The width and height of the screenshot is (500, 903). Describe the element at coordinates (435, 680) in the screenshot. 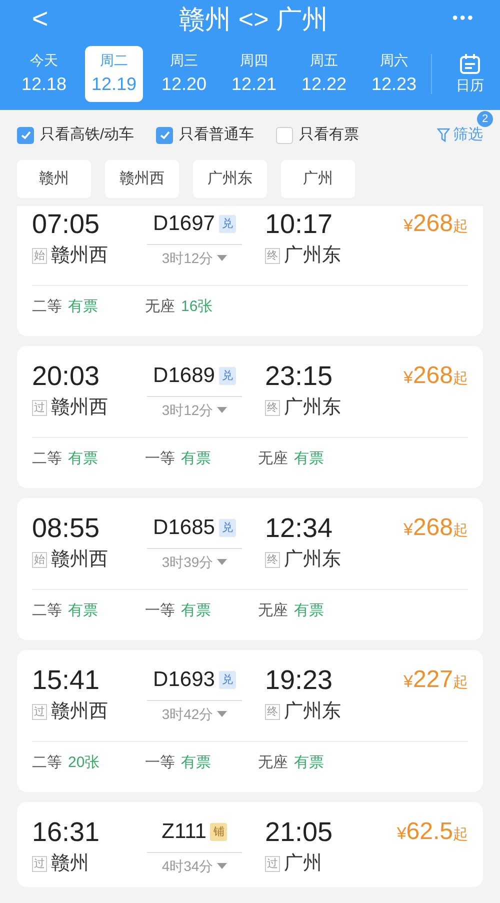

I see `price: ¥227起` at that location.